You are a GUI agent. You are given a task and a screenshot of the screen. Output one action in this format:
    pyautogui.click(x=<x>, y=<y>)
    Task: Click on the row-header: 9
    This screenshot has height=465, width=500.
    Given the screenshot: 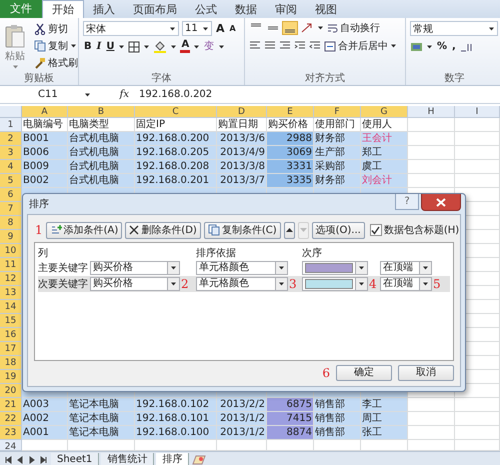 What is the action you would take?
    pyautogui.click(x=11, y=237)
    